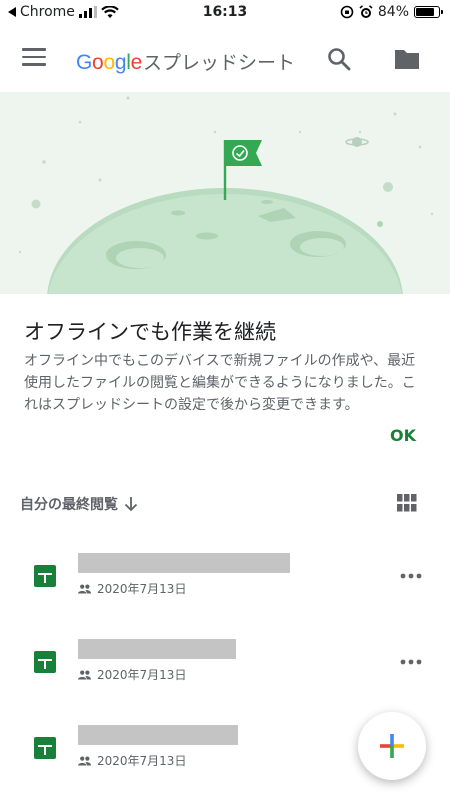 This screenshot has height=800, width=450. I want to click on status-bar: Chrome 16:13 84%, so click(225, 13).